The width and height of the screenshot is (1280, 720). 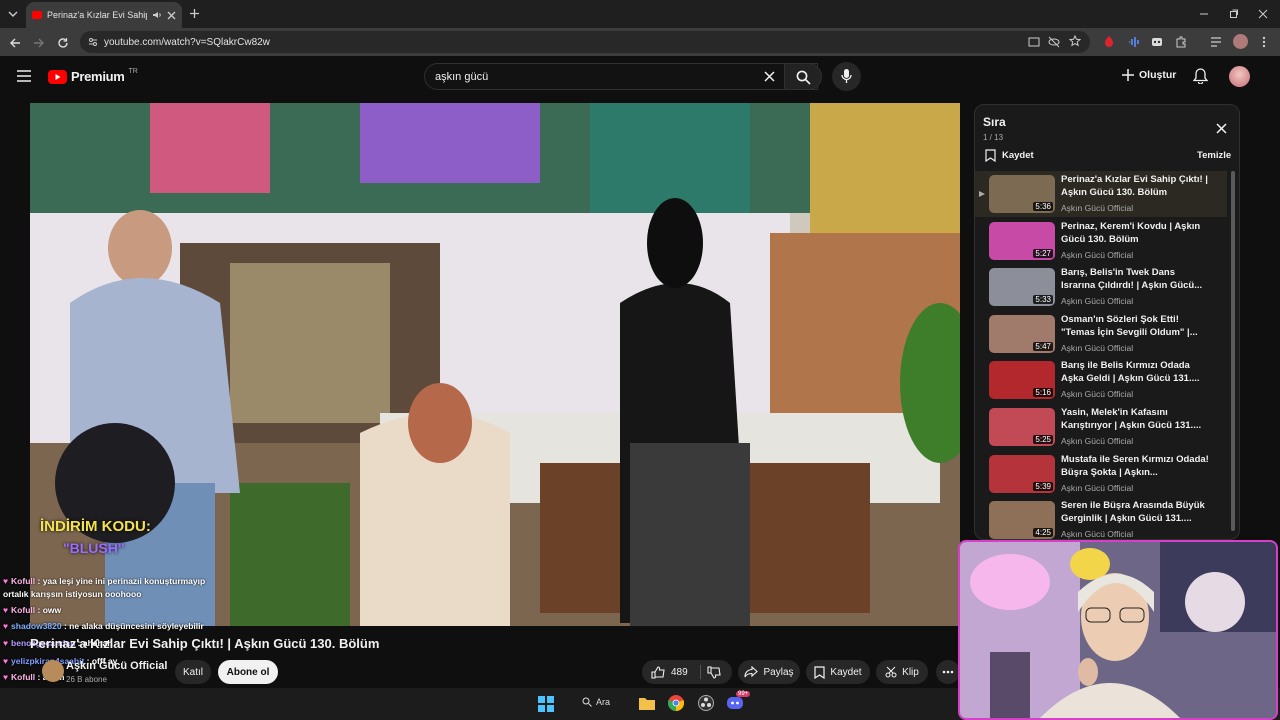 What do you see at coordinates (1043, 533) in the screenshot?
I see `queue-item-duration: 4:25` at bounding box center [1043, 533].